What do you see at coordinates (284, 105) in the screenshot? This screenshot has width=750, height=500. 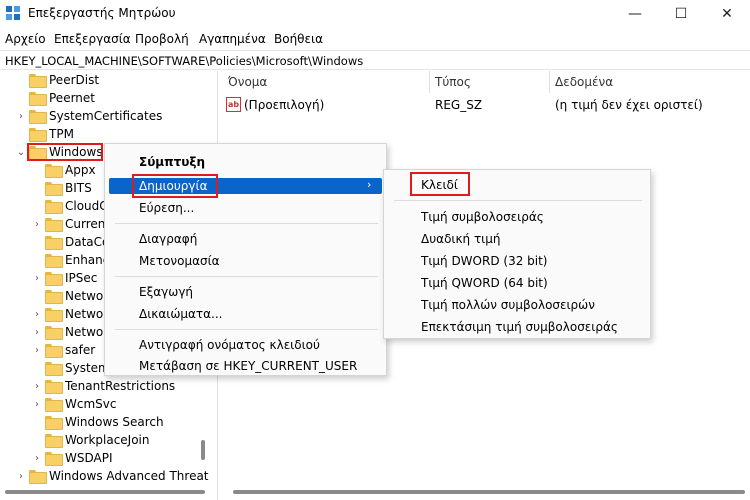 I see `value-name: (Προεπιλογή)` at bounding box center [284, 105].